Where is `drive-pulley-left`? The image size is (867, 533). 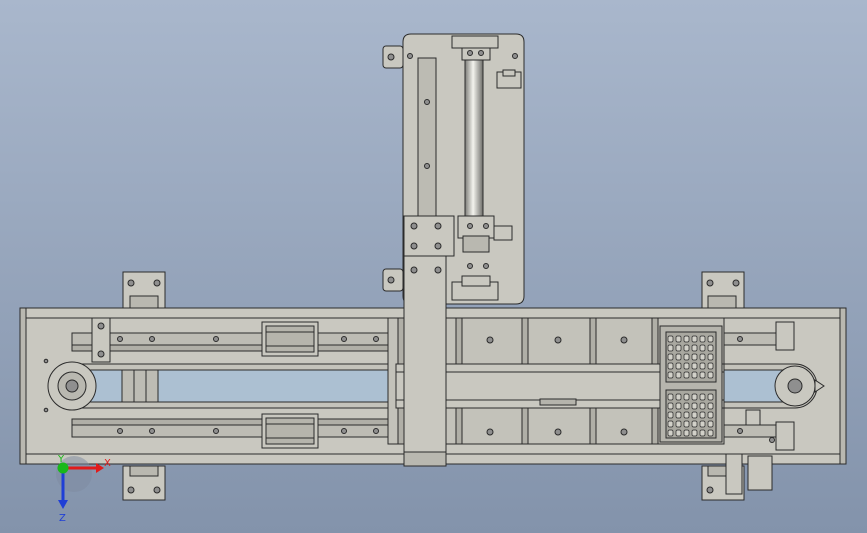
drive-pulley-left is located at coordinates (72, 386).